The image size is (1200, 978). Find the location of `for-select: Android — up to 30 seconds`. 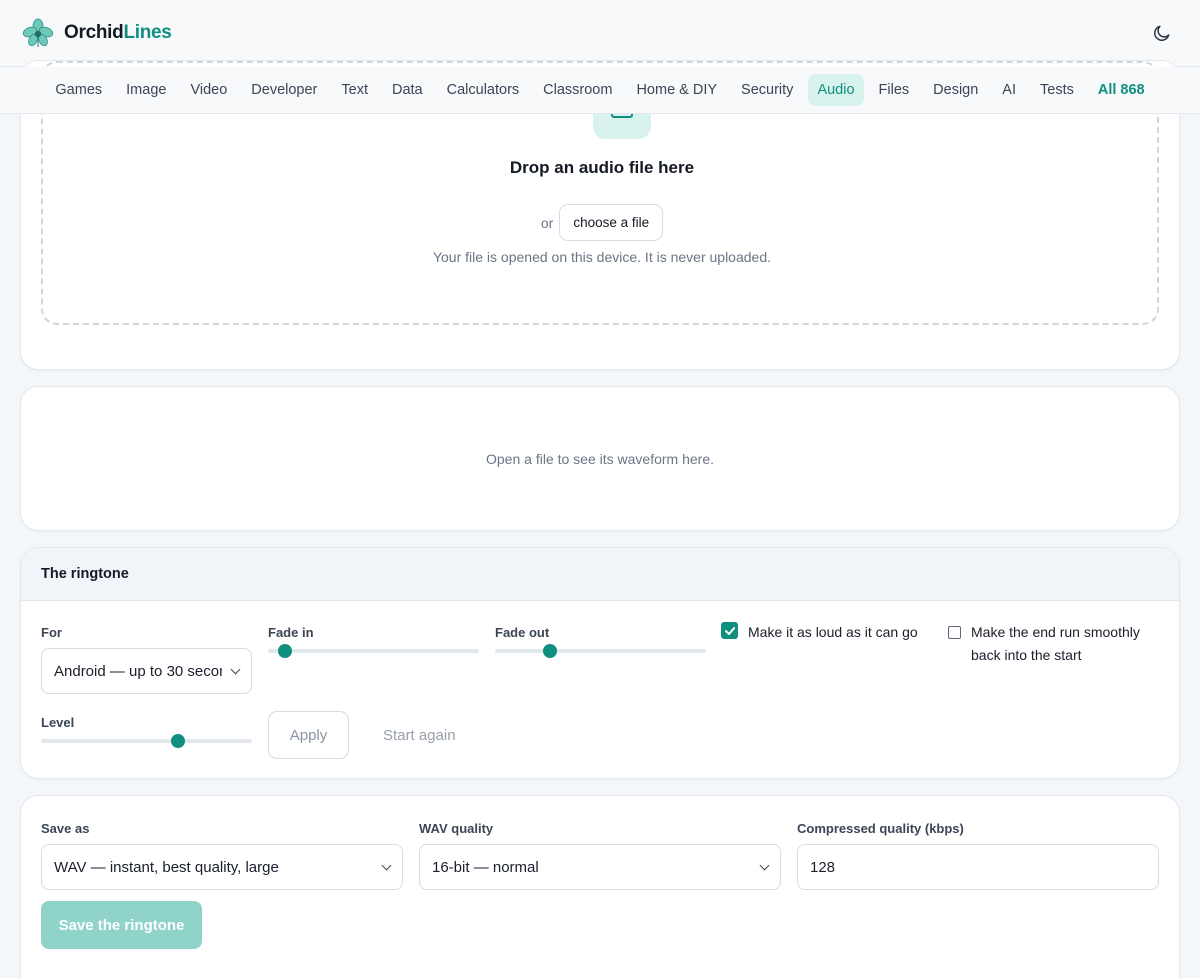

for-select: Android — up to 30 seconds is located at coordinates (146, 671).